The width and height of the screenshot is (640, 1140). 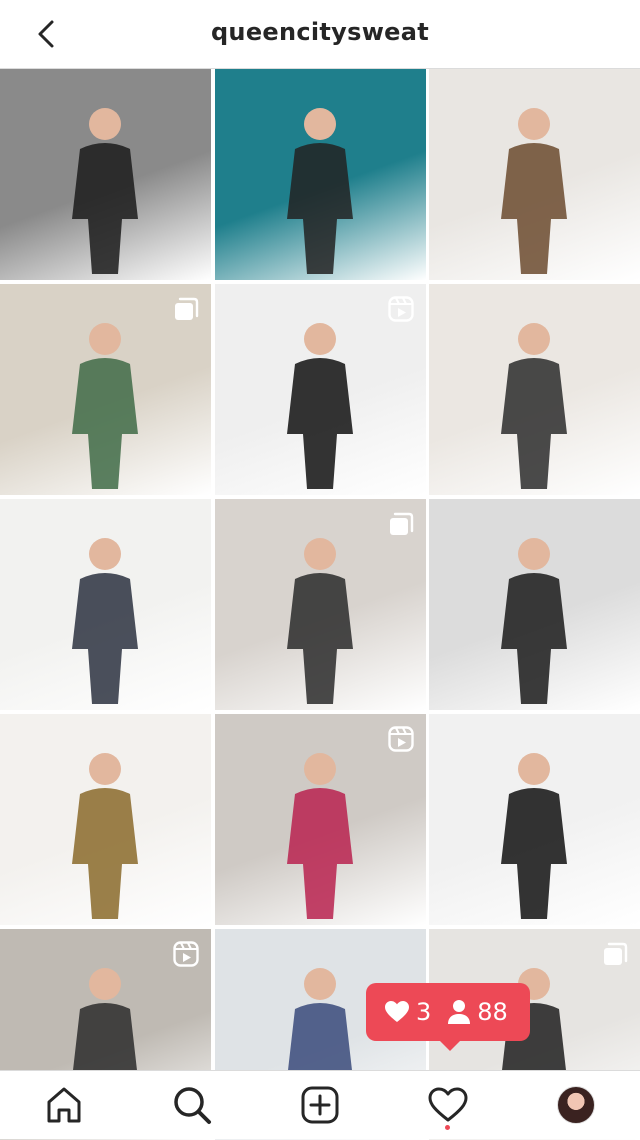 I want to click on home-icon, so click(x=64, y=1105).